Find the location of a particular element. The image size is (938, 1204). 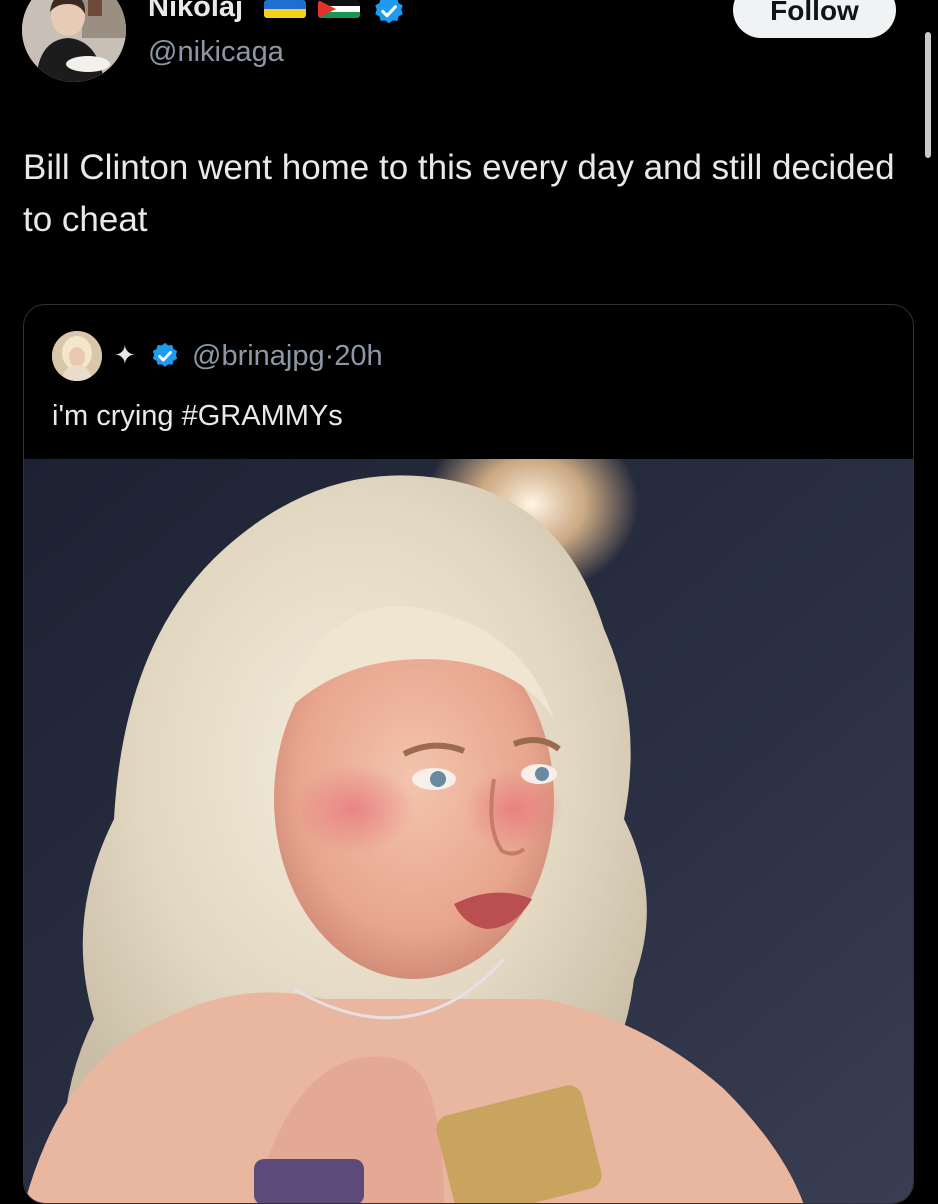

quoted-meta: @brinajpg·20h is located at coordinates (287, 356).